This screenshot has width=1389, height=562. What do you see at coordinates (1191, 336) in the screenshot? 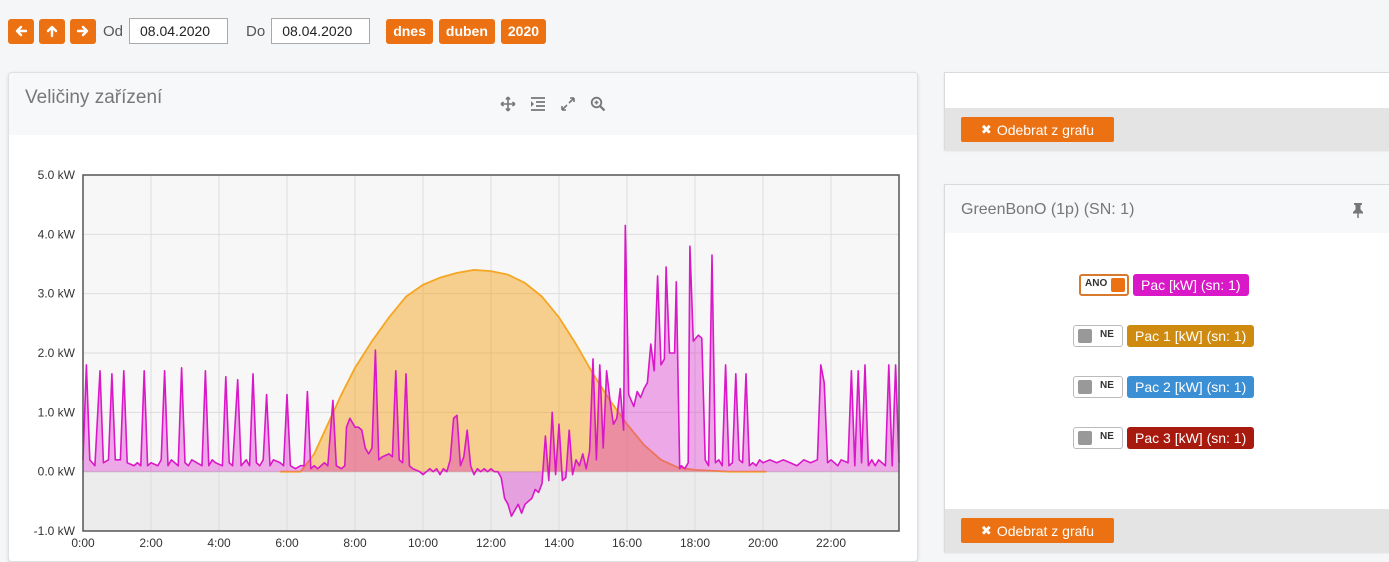
I see `series-badge: Pac 1 [kW] (sn: 1)` at bounding box center [1191, 336].